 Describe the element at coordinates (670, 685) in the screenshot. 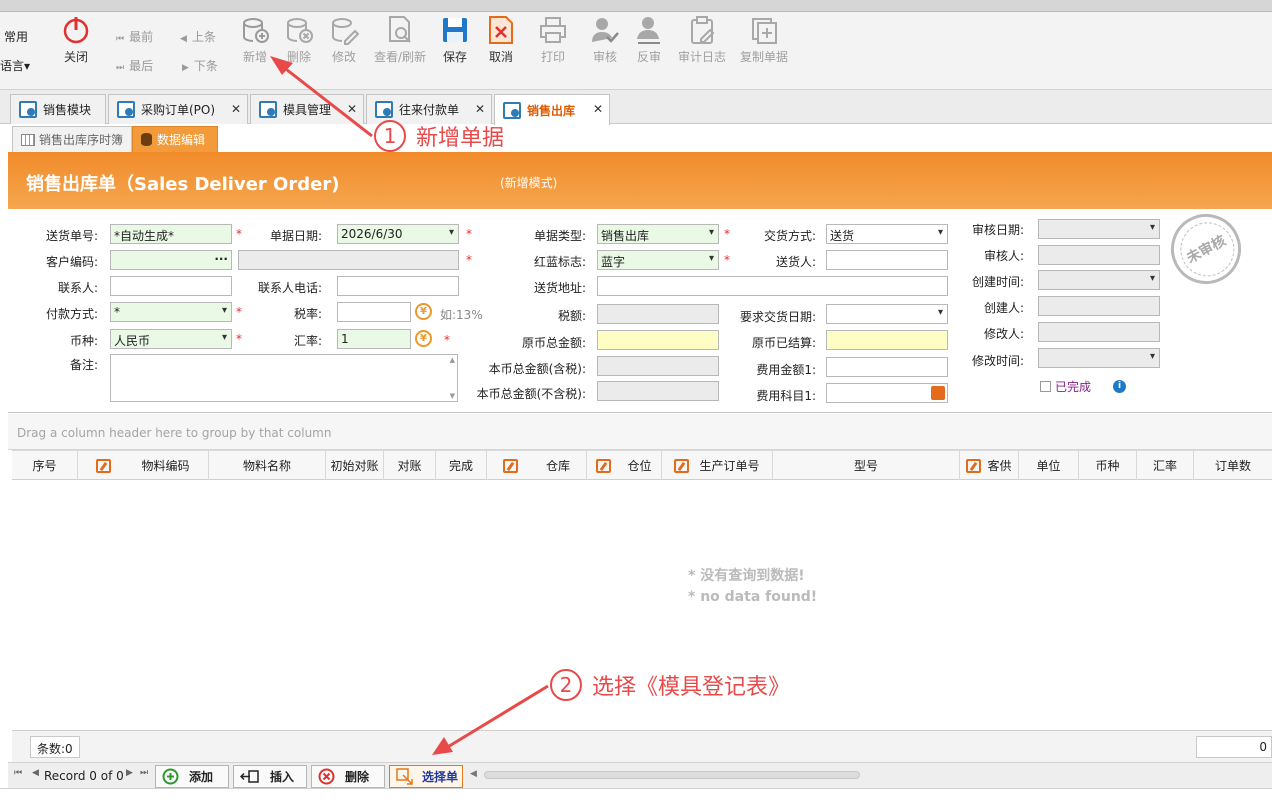

I see `annotation-step-2: 2 选择《模具登记表》` at that location.